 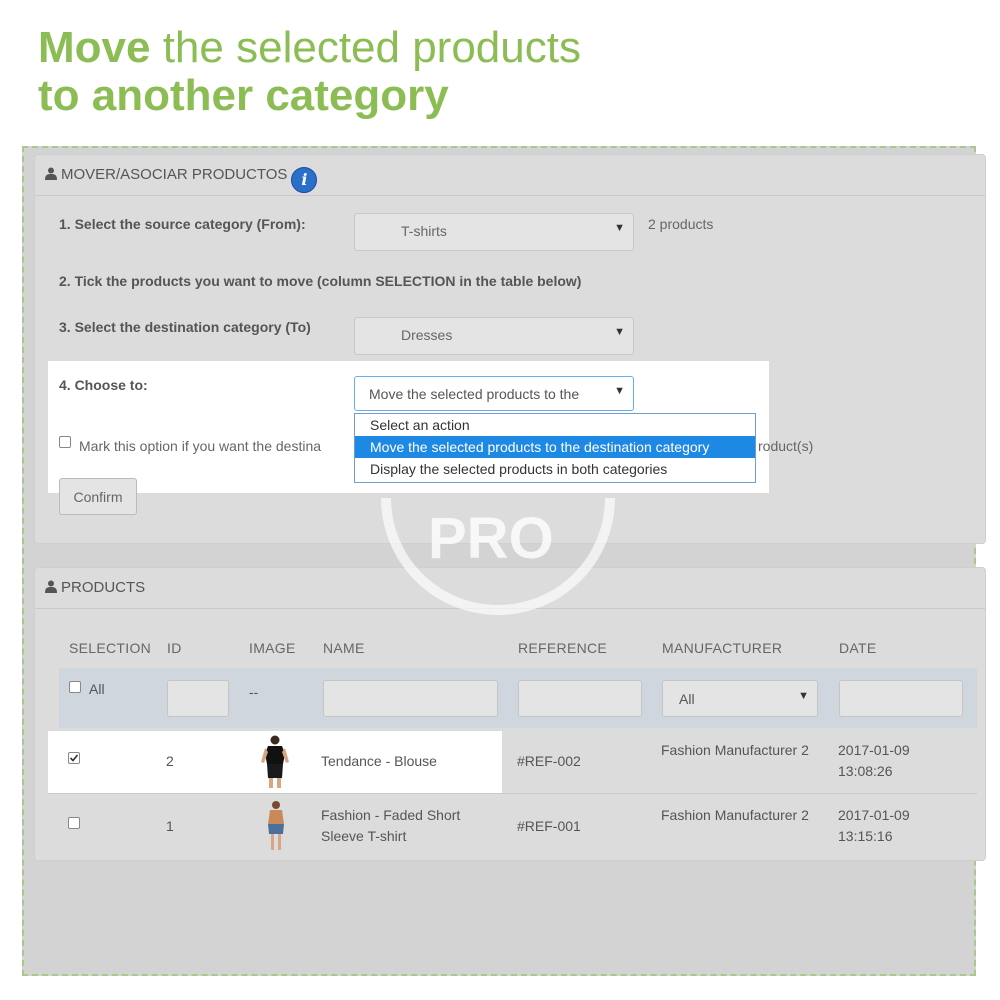 I want to click on confirm-button: Confirm, so click(x=98, y=496).